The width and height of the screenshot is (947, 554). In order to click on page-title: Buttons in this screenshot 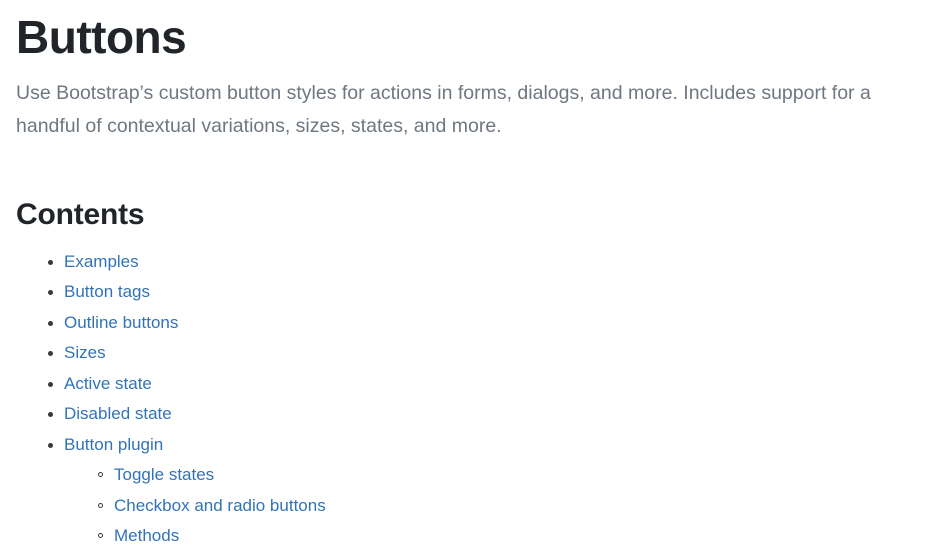, I will do `click(101, 37)`.